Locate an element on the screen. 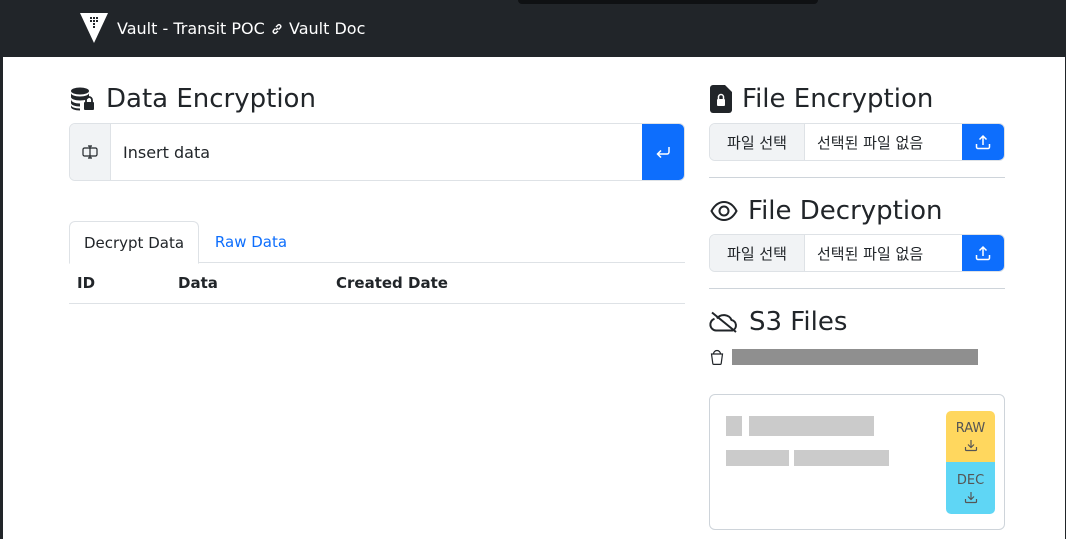 The width and height of the screenshot is (1066, 539). input-addon is located at coordinates (90, 152).